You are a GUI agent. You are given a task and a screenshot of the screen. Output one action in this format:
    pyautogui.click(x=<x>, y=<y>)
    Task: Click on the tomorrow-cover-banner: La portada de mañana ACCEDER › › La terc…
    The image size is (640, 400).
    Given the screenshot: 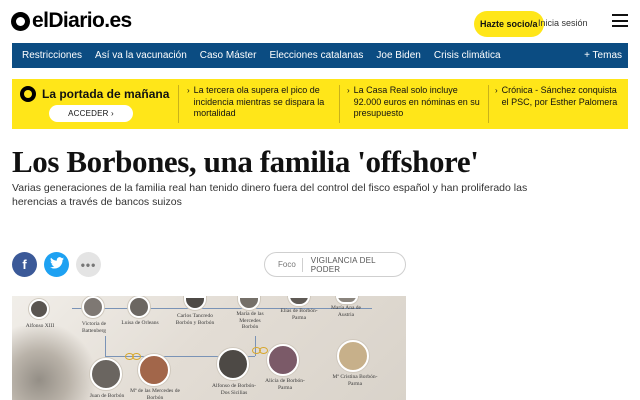 What is the action you would take?
    pyautogui.click(x=320, y=104)
    